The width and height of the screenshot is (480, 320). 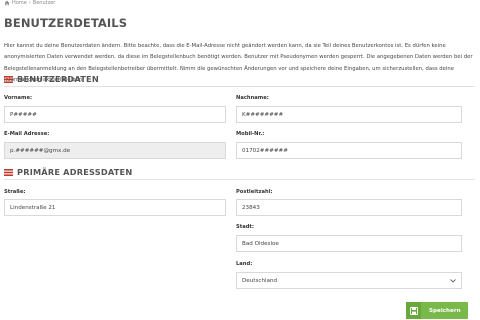 What do you see at coordinates (19, 3) in the screenshot?
I see `breadcrumb-home-link: Home` at bounding box center [19, 3].